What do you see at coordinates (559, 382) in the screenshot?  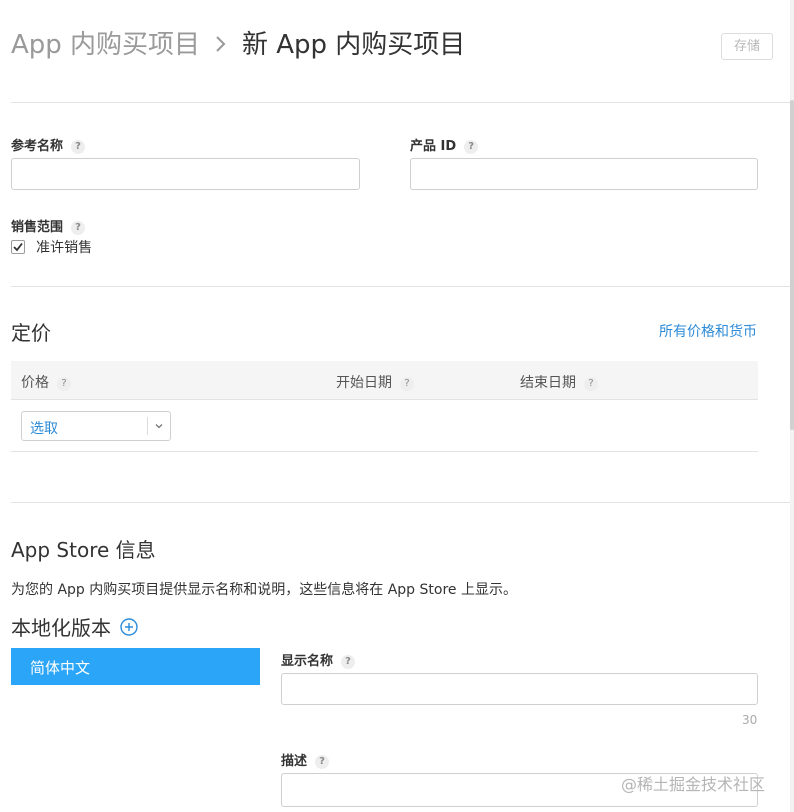 I see `column-header-end-date: 结束日期?` at bounding box center [559, 382].